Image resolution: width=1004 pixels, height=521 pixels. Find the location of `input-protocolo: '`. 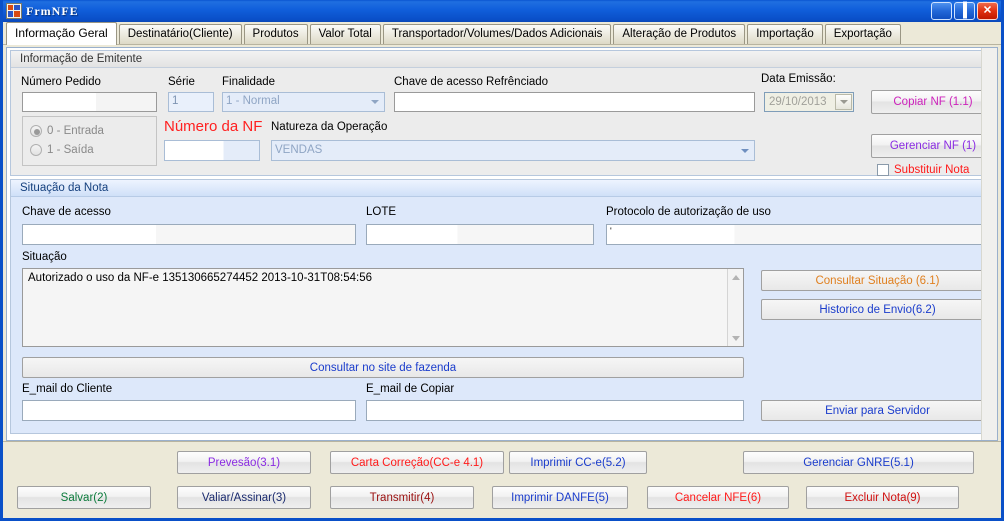

input-protocolo: ' is located at coordinates (800, 234).